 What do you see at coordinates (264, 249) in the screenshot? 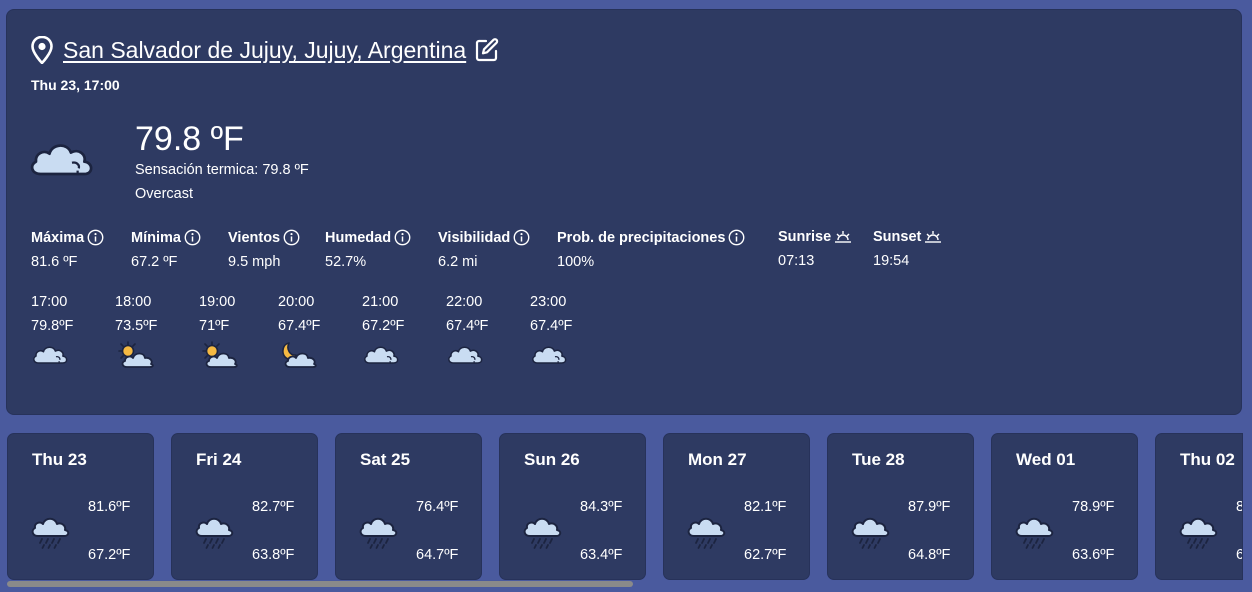
I see `stat-wind: Vientos 9.5 mph` at bounding box center [264, 249].